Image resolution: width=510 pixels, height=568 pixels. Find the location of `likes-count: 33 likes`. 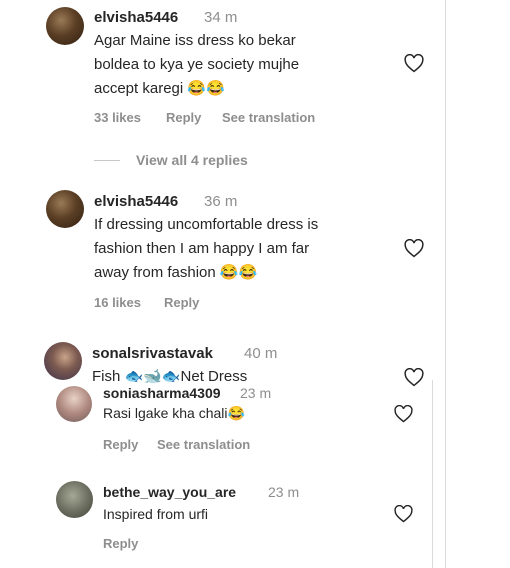

likes-count: 33 likes is located at coordinates (117, 117).